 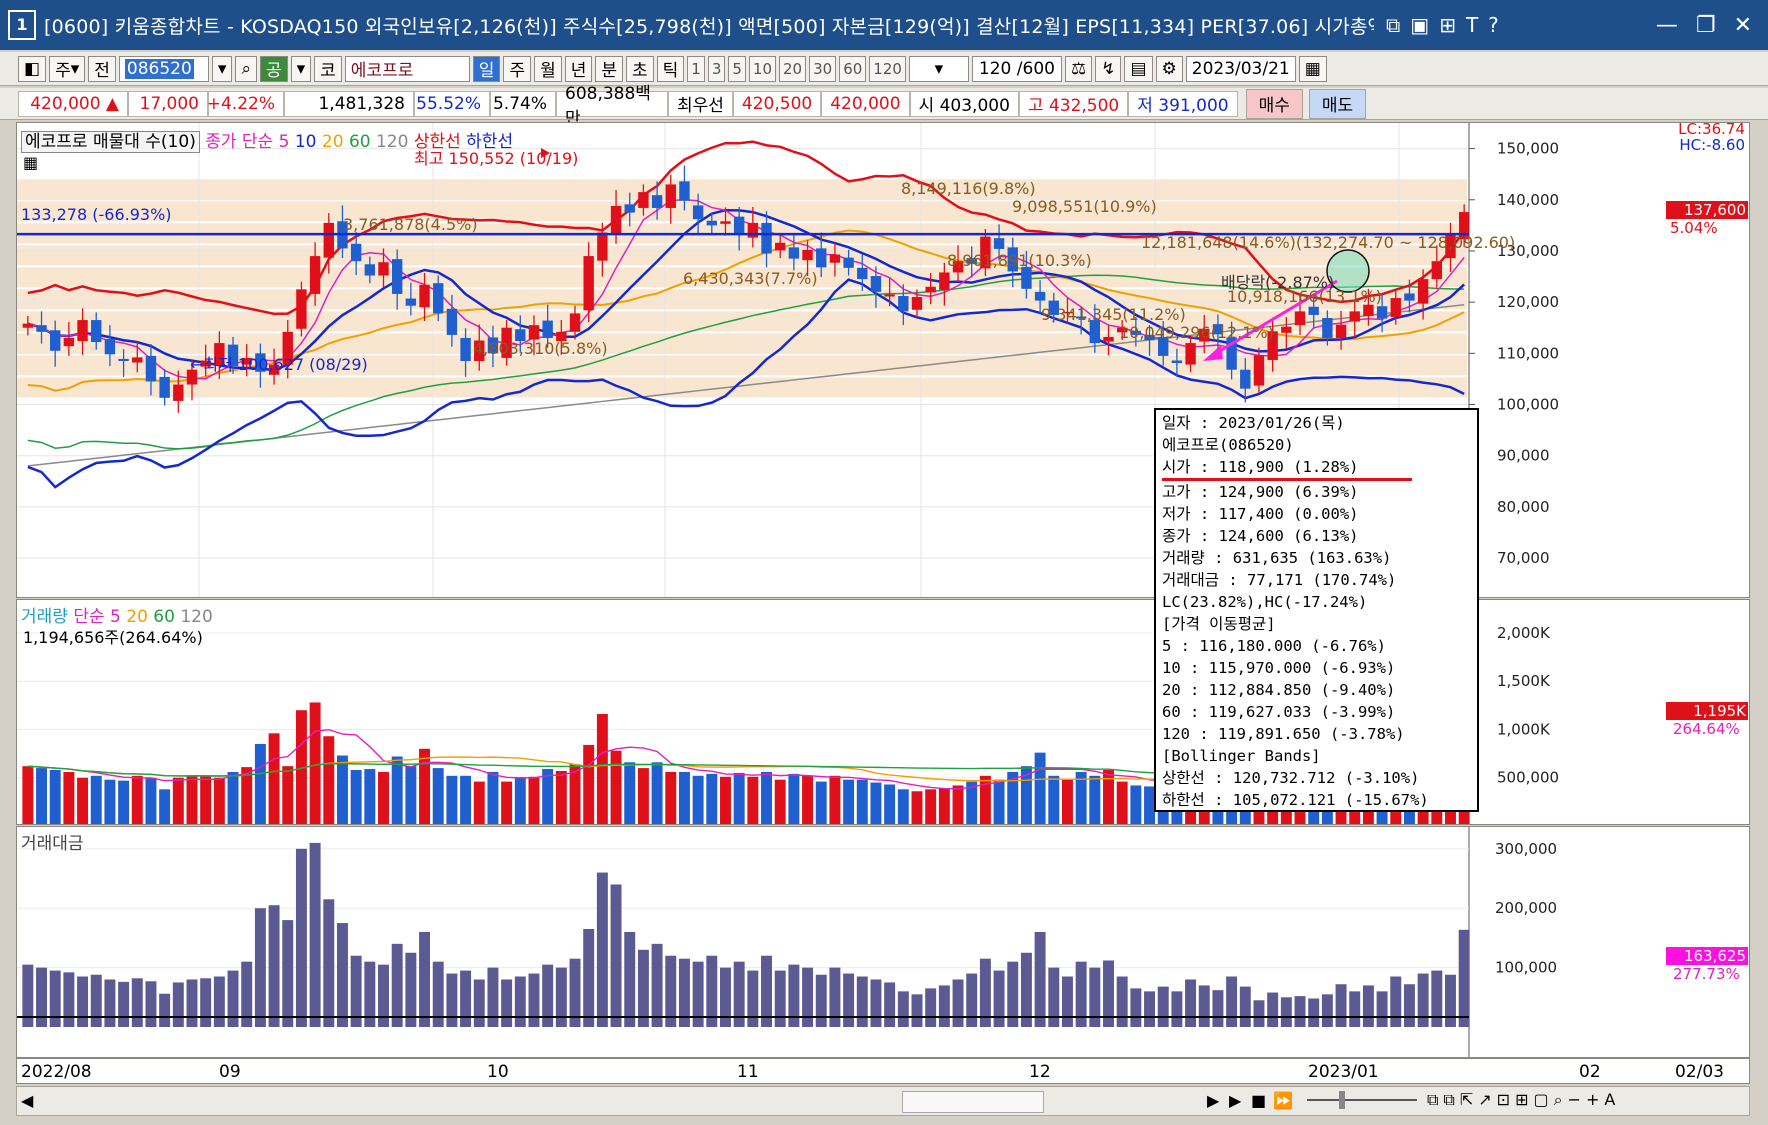 I want to click on gong-dropdown-button: ▾, so click(x=301, y=68).